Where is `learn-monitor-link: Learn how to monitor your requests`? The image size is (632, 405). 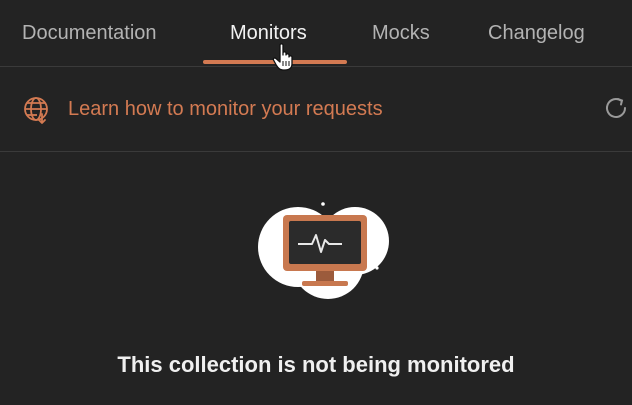 learn-monitor-link: Learn how to monitor your requests is located at coordinates (225, 109).